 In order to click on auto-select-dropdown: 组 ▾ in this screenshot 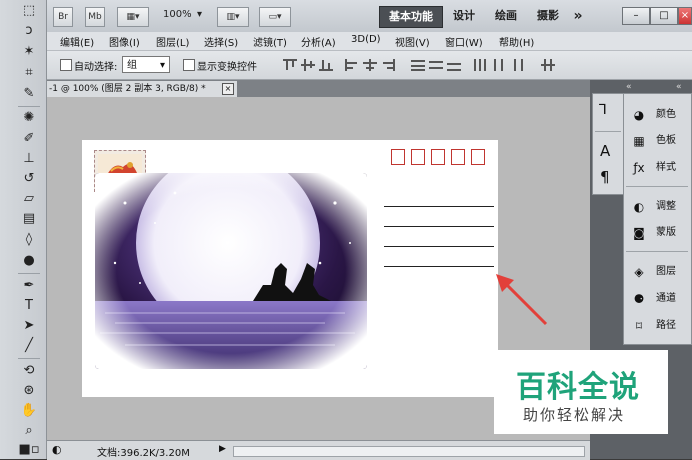, I will do `click(146, 64)`.